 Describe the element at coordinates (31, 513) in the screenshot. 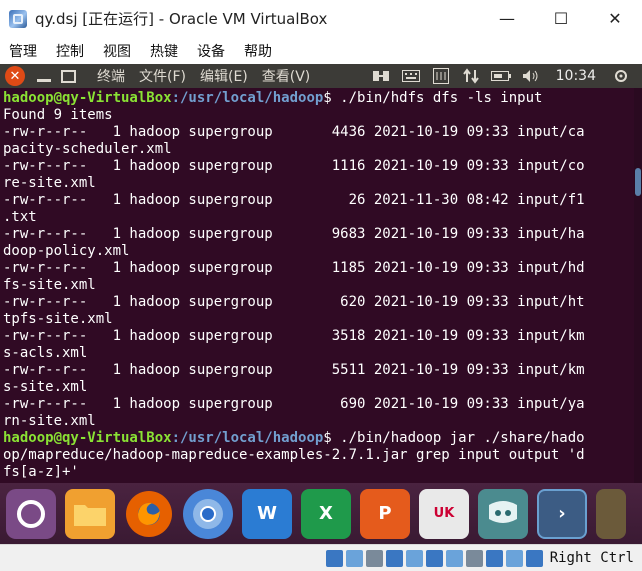

I see `ubuntu-dash-icon` at that location.